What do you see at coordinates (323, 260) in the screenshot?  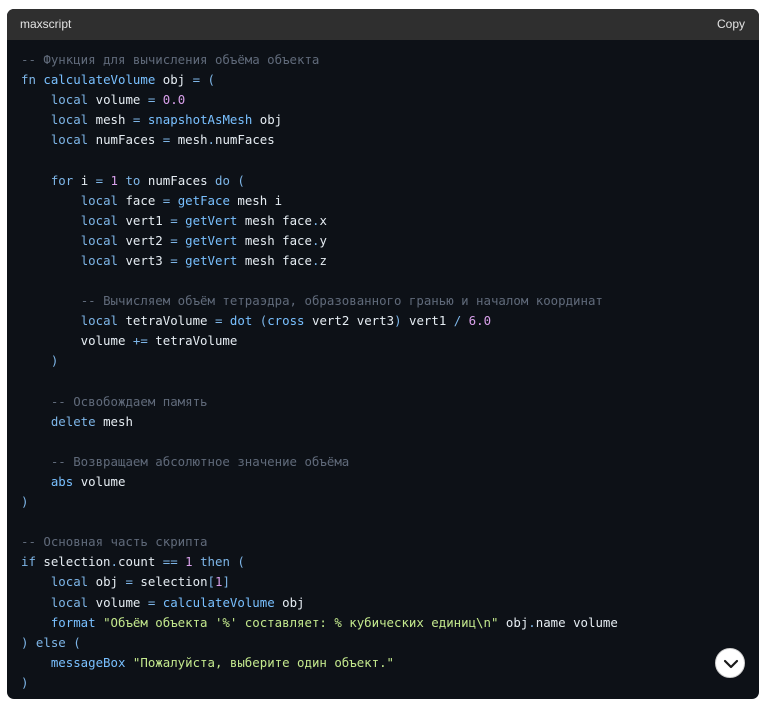 I see `code-token: z` at bounding box center [323, 260].